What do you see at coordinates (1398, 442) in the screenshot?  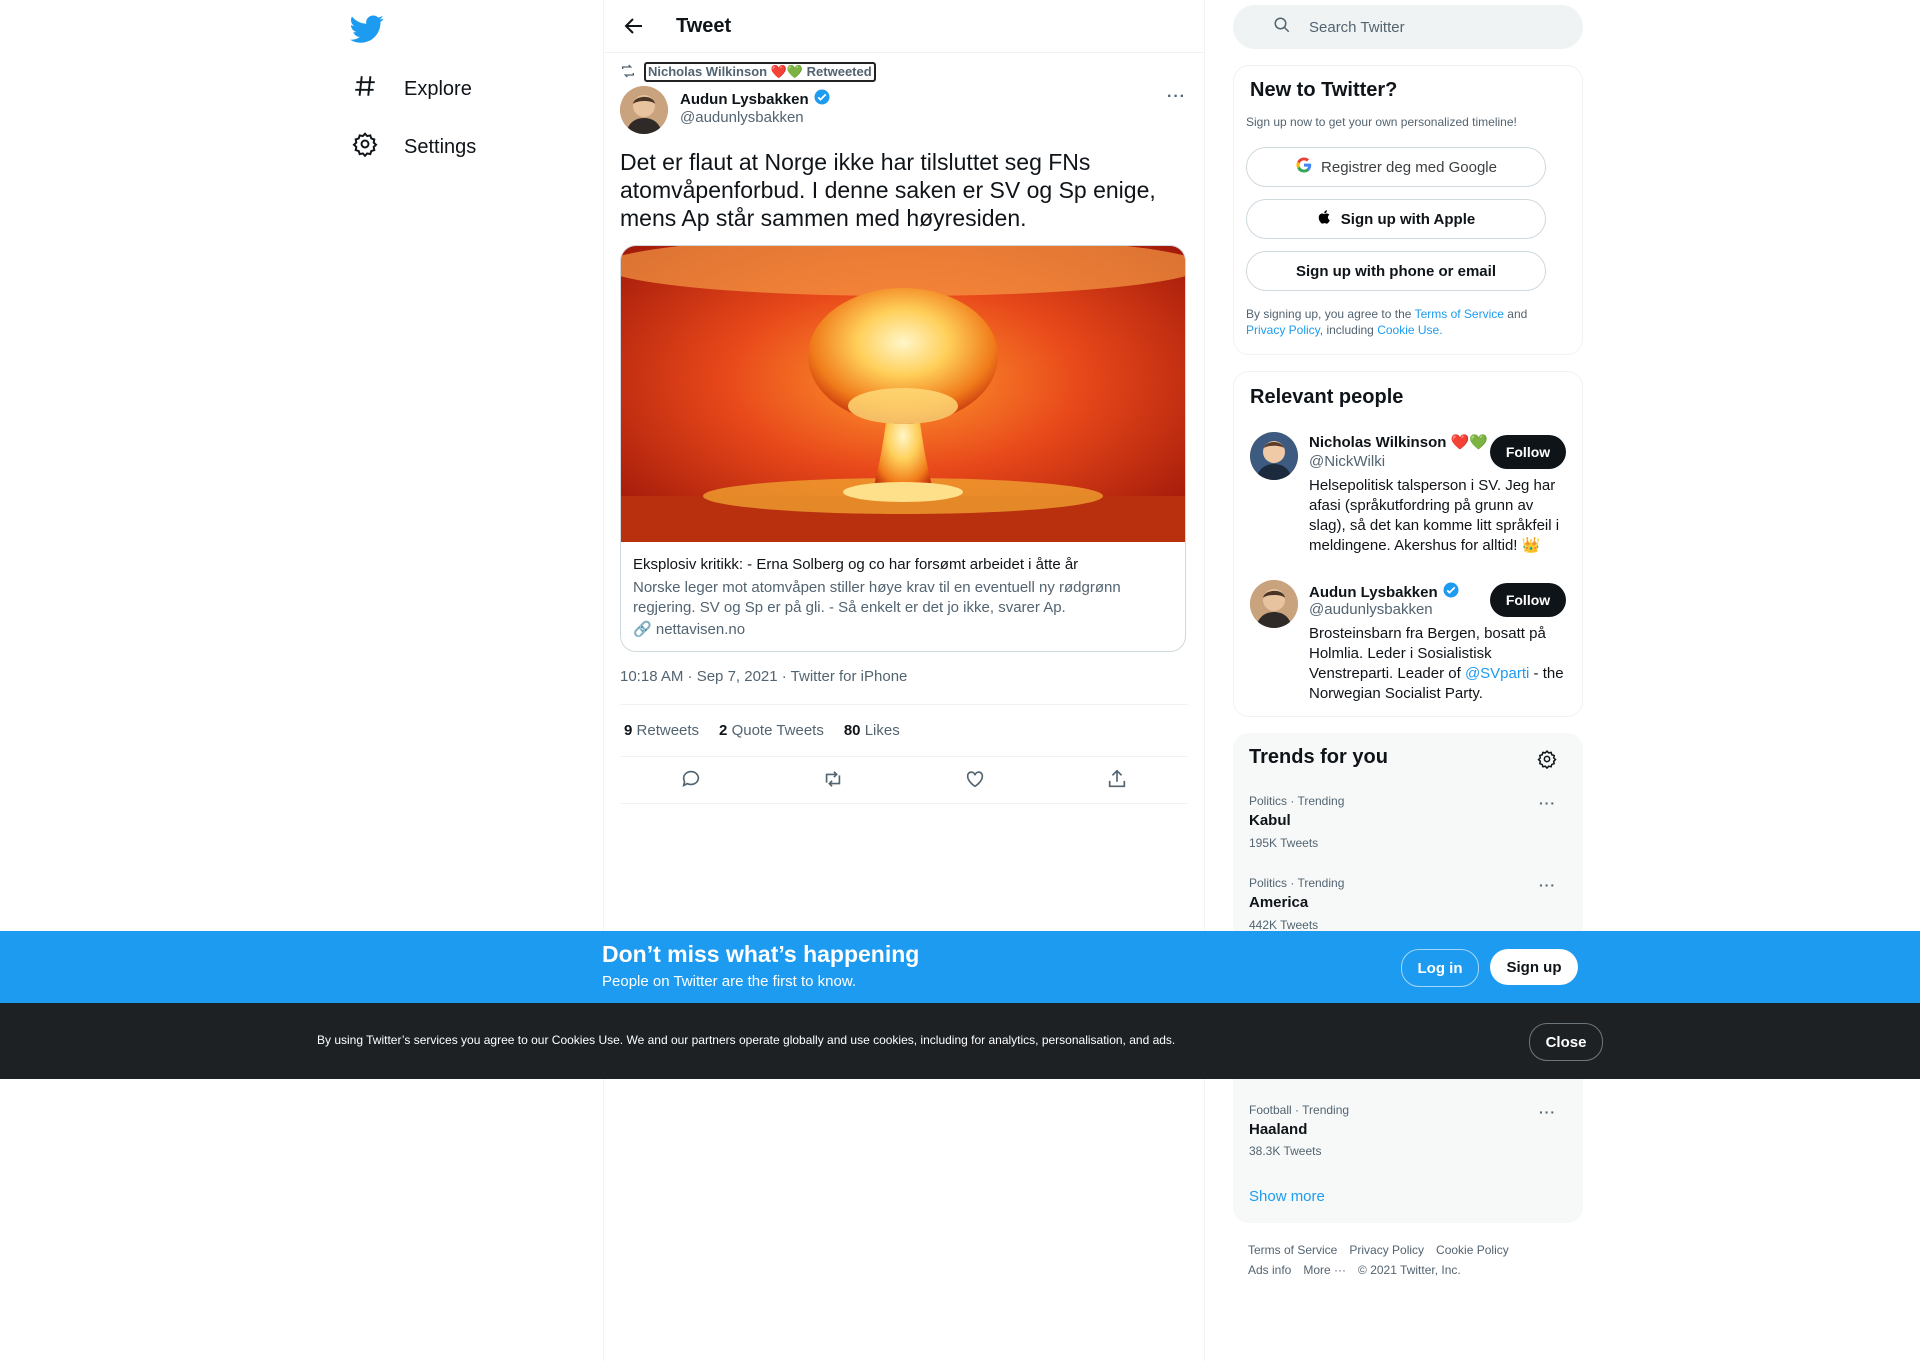 I see `person-name: Nicholas Wilkinson ❤️💚` at bounding box center [1398, 442].